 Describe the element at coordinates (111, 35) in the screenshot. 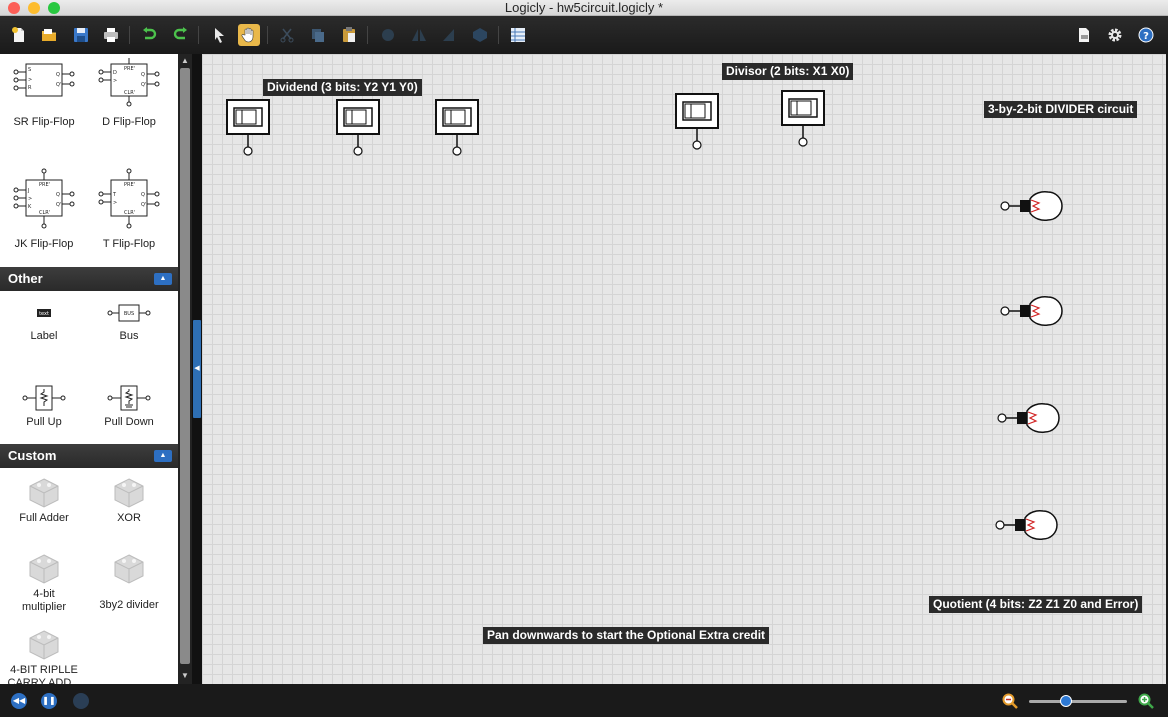

I see `print-icon` at that location.